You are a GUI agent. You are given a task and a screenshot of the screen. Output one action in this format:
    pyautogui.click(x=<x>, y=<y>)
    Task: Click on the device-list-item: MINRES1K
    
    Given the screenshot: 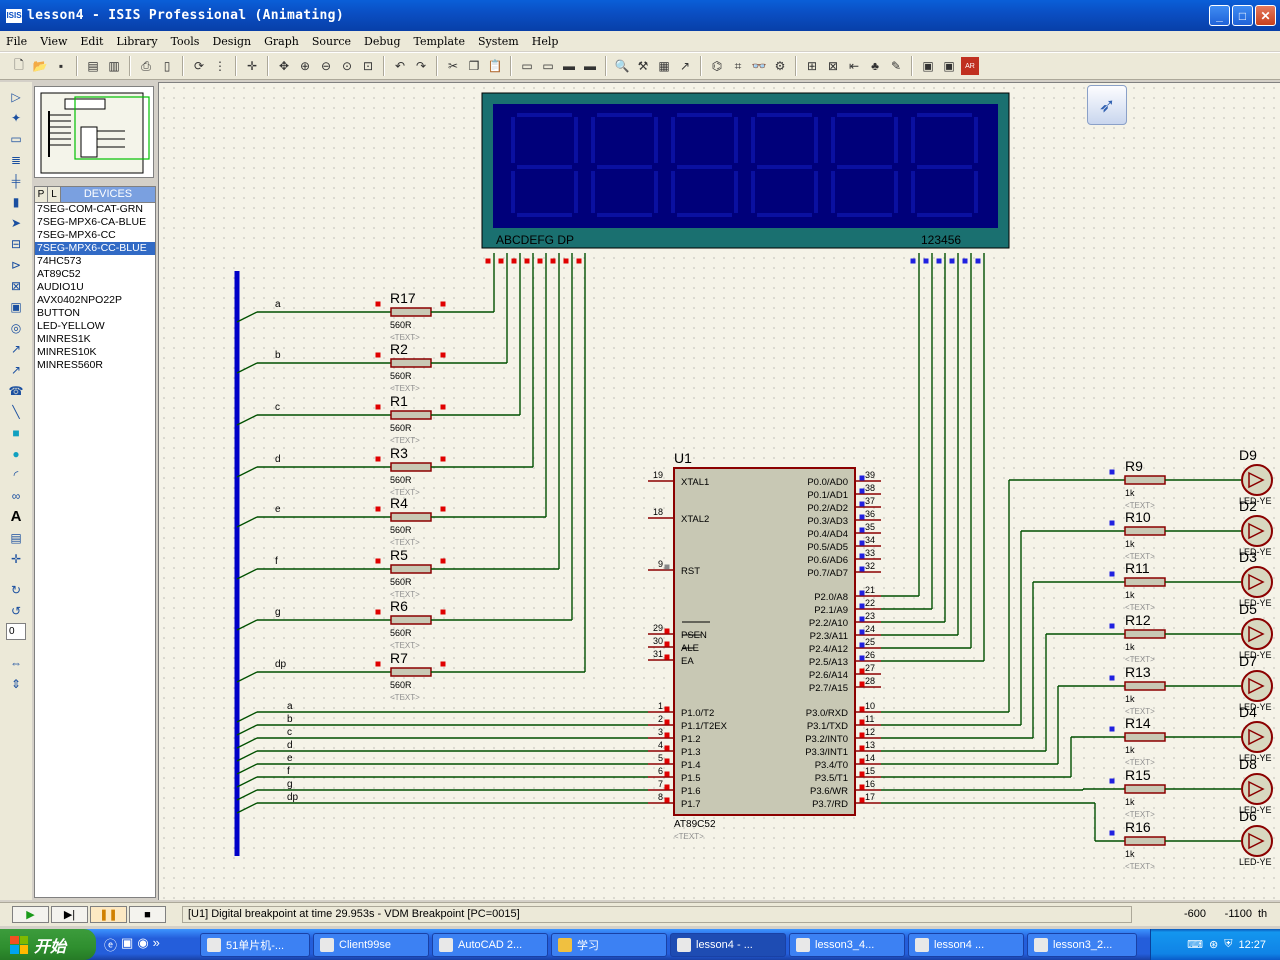 What is the action you would take?
    pyautogui.click(x=95, y=339)
    